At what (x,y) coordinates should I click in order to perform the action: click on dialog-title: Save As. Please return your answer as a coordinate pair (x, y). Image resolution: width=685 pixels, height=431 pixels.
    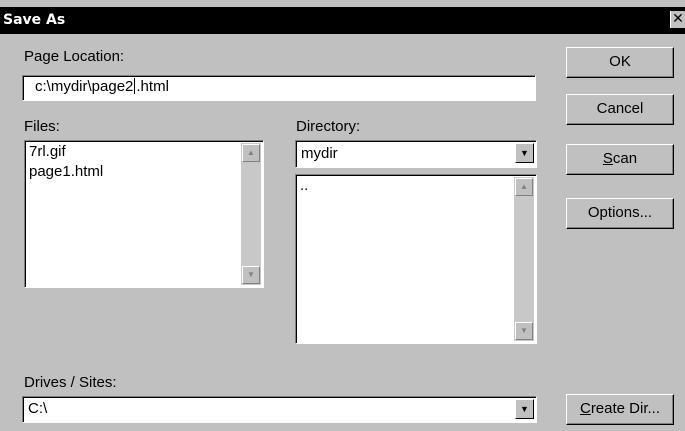
    Looking at the image, I should click on (34, 20).